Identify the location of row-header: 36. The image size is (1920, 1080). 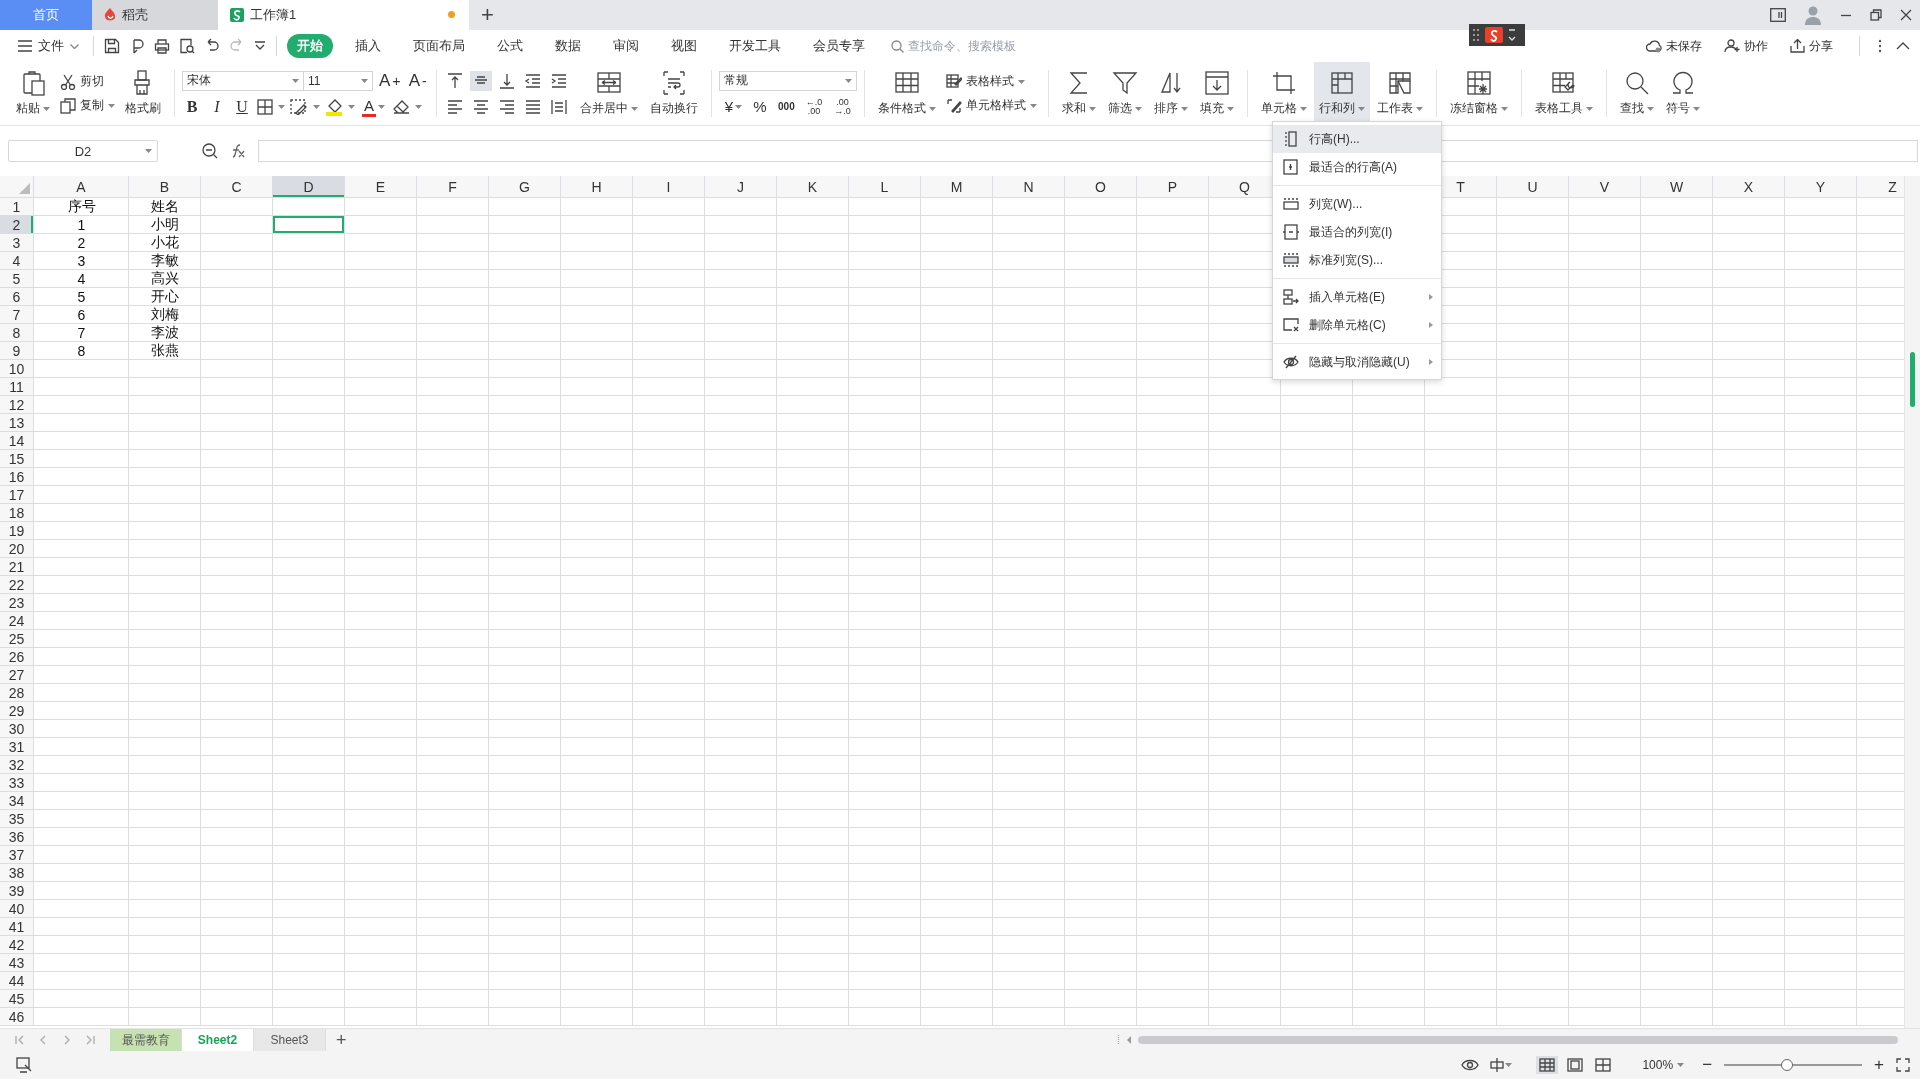
(17, 837).